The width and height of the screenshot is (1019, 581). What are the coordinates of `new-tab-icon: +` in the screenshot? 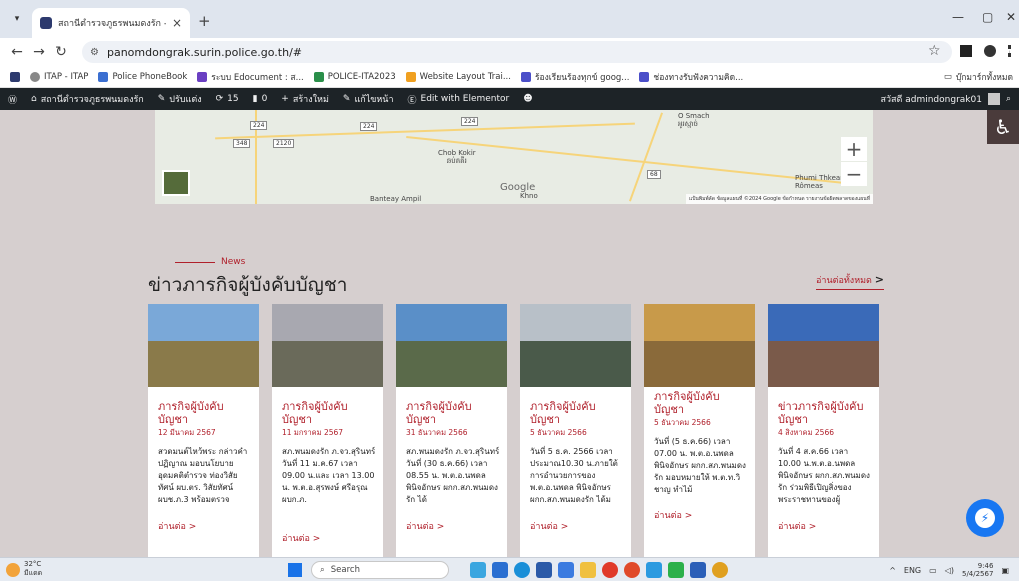 It's located at (204, 21).